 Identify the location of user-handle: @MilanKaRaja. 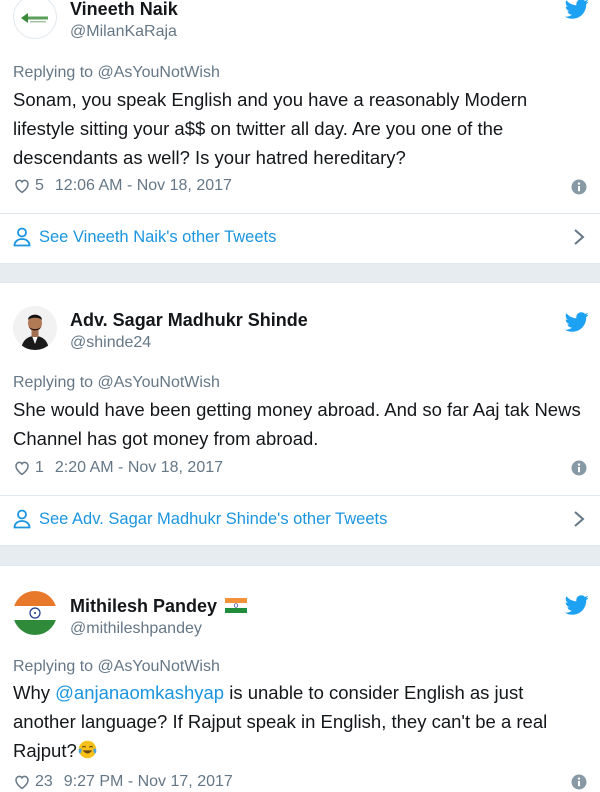
(123, 32).